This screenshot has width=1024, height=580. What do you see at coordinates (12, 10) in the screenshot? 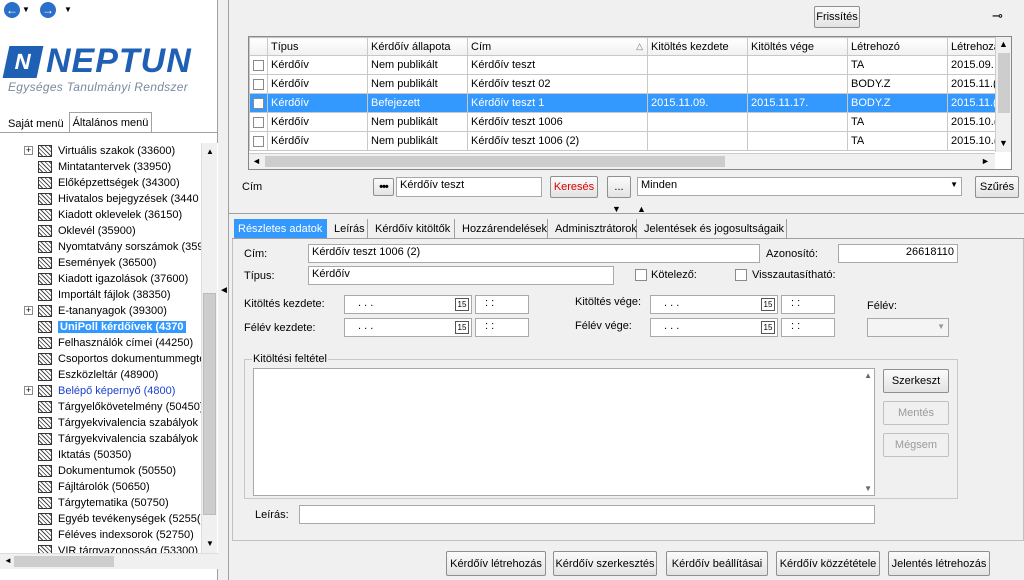
I see `back-arrow-icon: ←` at bounding box center [12, 10].